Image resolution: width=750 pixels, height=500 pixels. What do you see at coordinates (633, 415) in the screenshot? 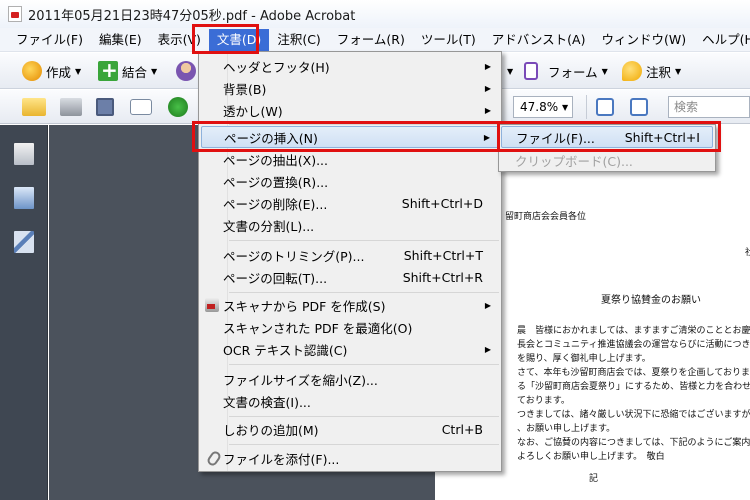
I see `pdf-body-line: つきましては、諸々厳しい状況下に恐縮ではございますが、皆様からの` at bounding box center [633, 415].